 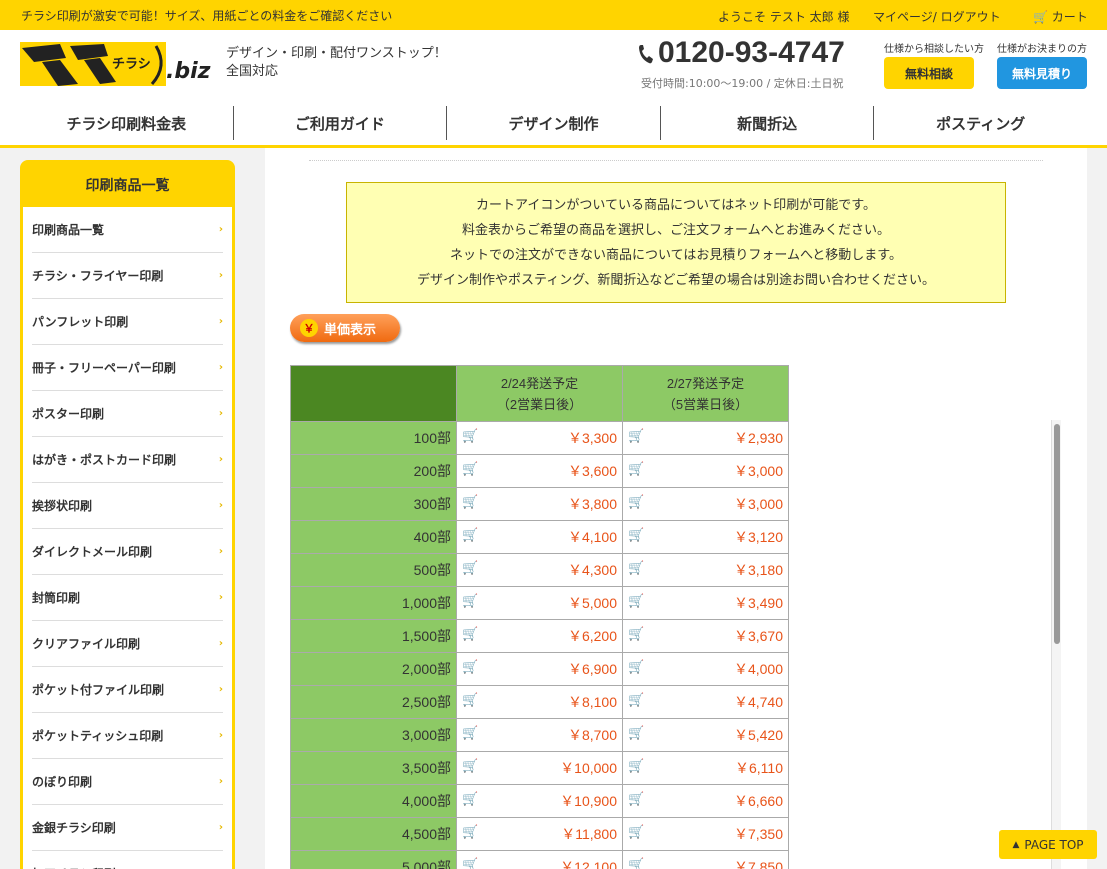 I want to click on table-scrollbar, so click(x=1056, y=644).